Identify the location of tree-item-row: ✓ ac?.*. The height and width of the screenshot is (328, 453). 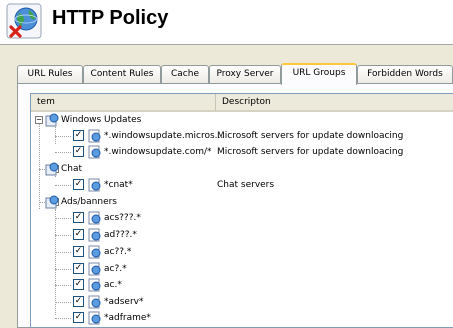
(242, 269).